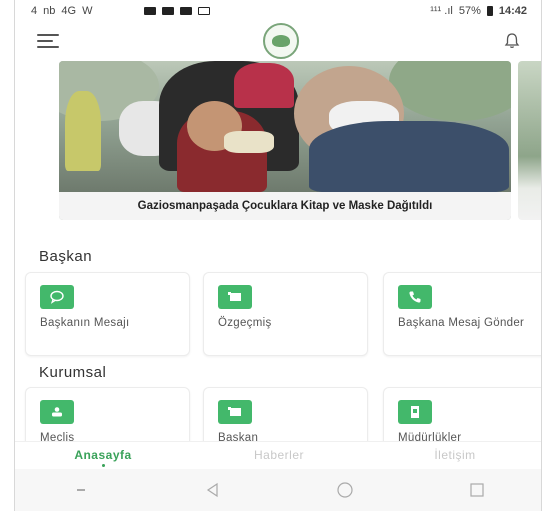 This screenshot has width=554, height=511. I want to click on clock: 14:42, so click(512, 11).